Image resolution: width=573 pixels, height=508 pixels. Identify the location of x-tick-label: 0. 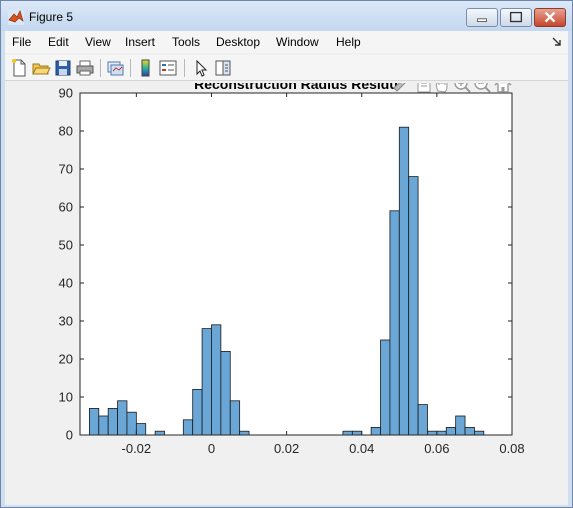
(211, 448).